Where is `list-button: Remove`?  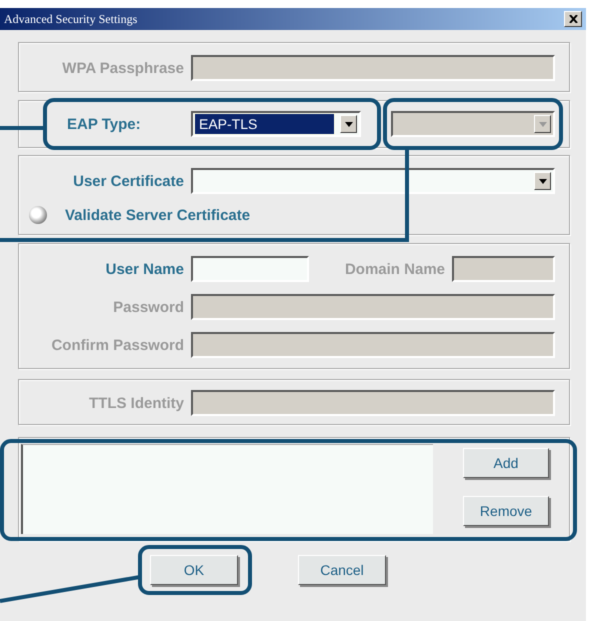
list-button: Remove is located at coordinates (506, 511).